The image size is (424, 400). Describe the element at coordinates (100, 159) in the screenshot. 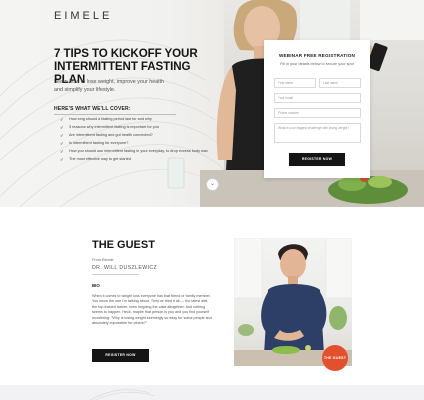

I see `list-item-text: The most effective way to get started` at that location.